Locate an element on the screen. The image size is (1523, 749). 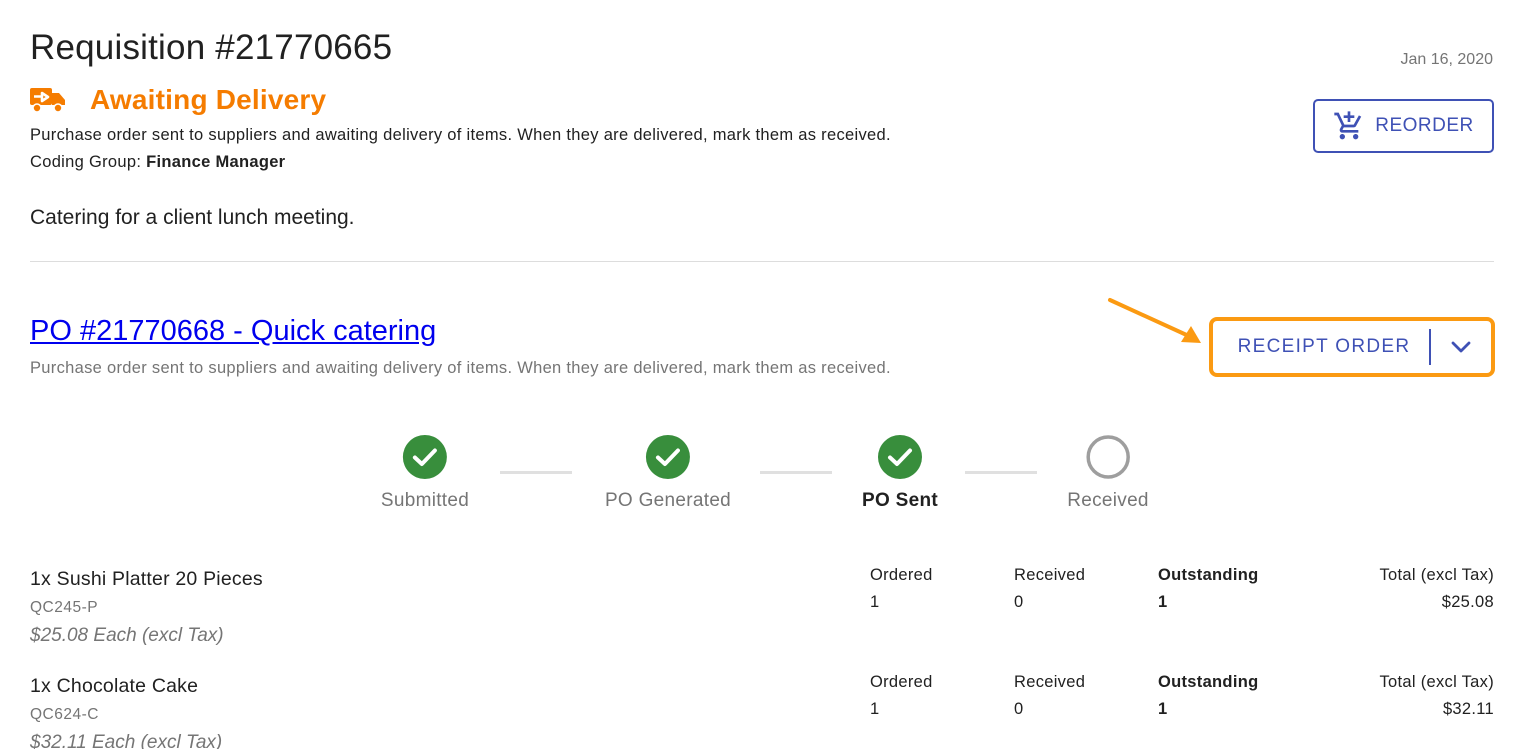
reorder-button-label: REORDER is located at coordinates (1424, 125).